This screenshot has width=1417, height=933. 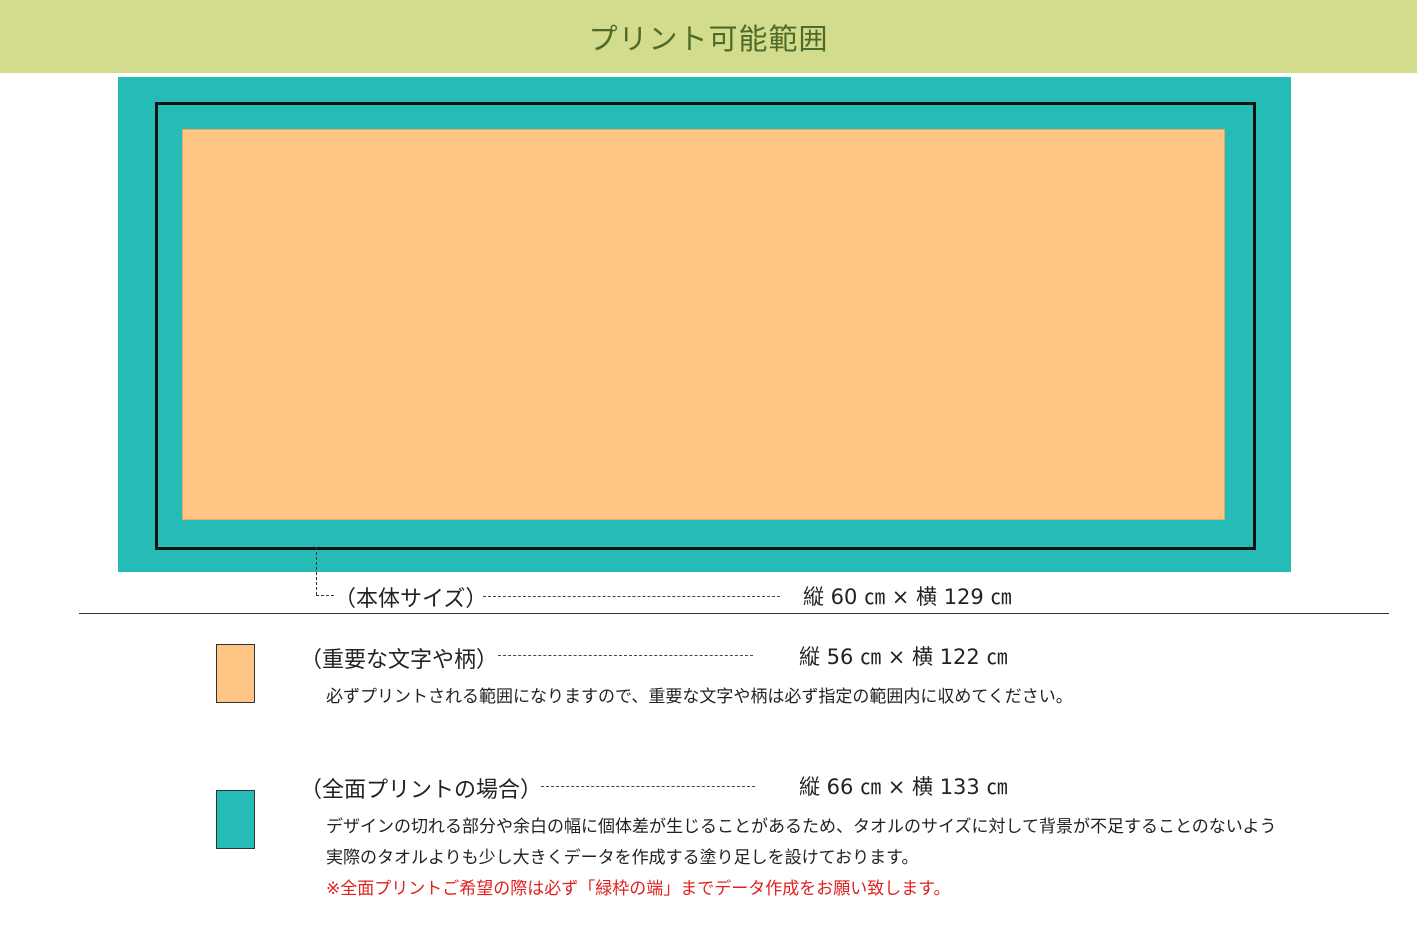 I want to click on body-size-dimension: 縦 60 ㎝ × 横 129 ㎝, so click(x=907, y=597).